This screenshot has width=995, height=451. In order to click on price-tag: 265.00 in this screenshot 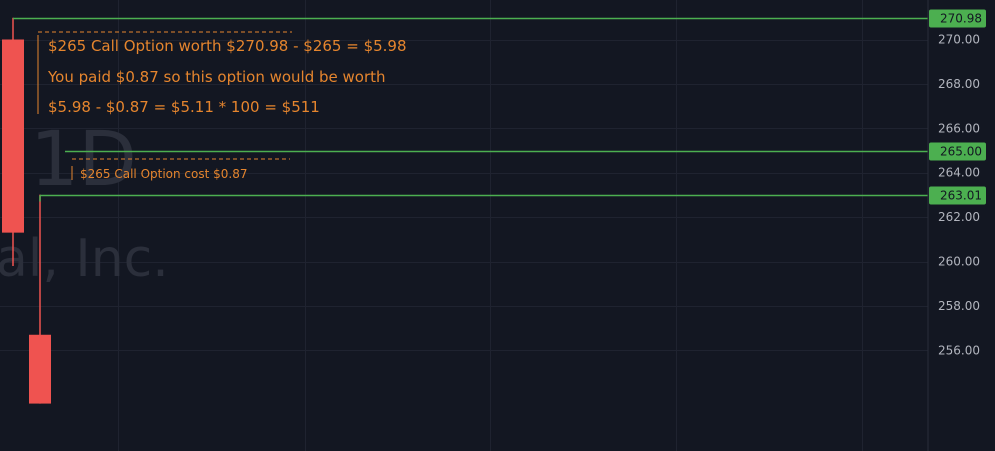, I will do `click(957, 151)`.